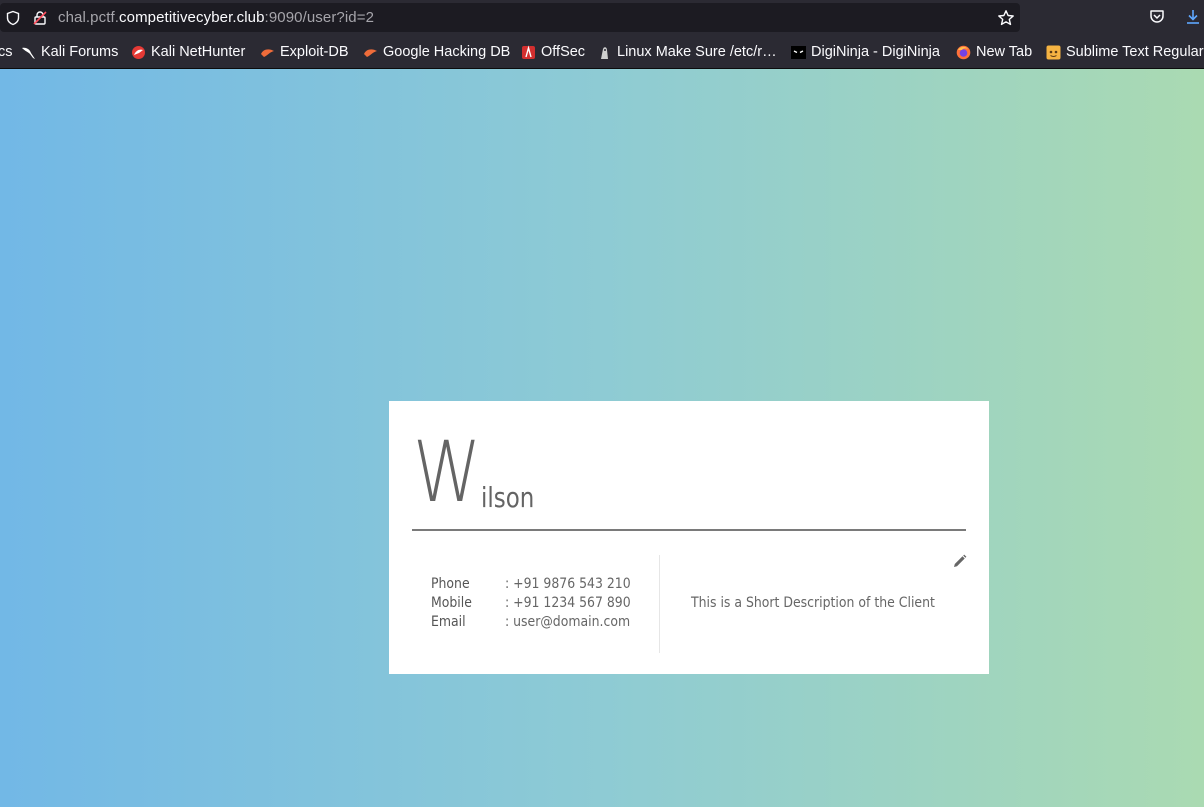 Image resolution: width=1204 pixels, height=807 pixels. I want to click on exploit-db-icon, so click(267, 52).